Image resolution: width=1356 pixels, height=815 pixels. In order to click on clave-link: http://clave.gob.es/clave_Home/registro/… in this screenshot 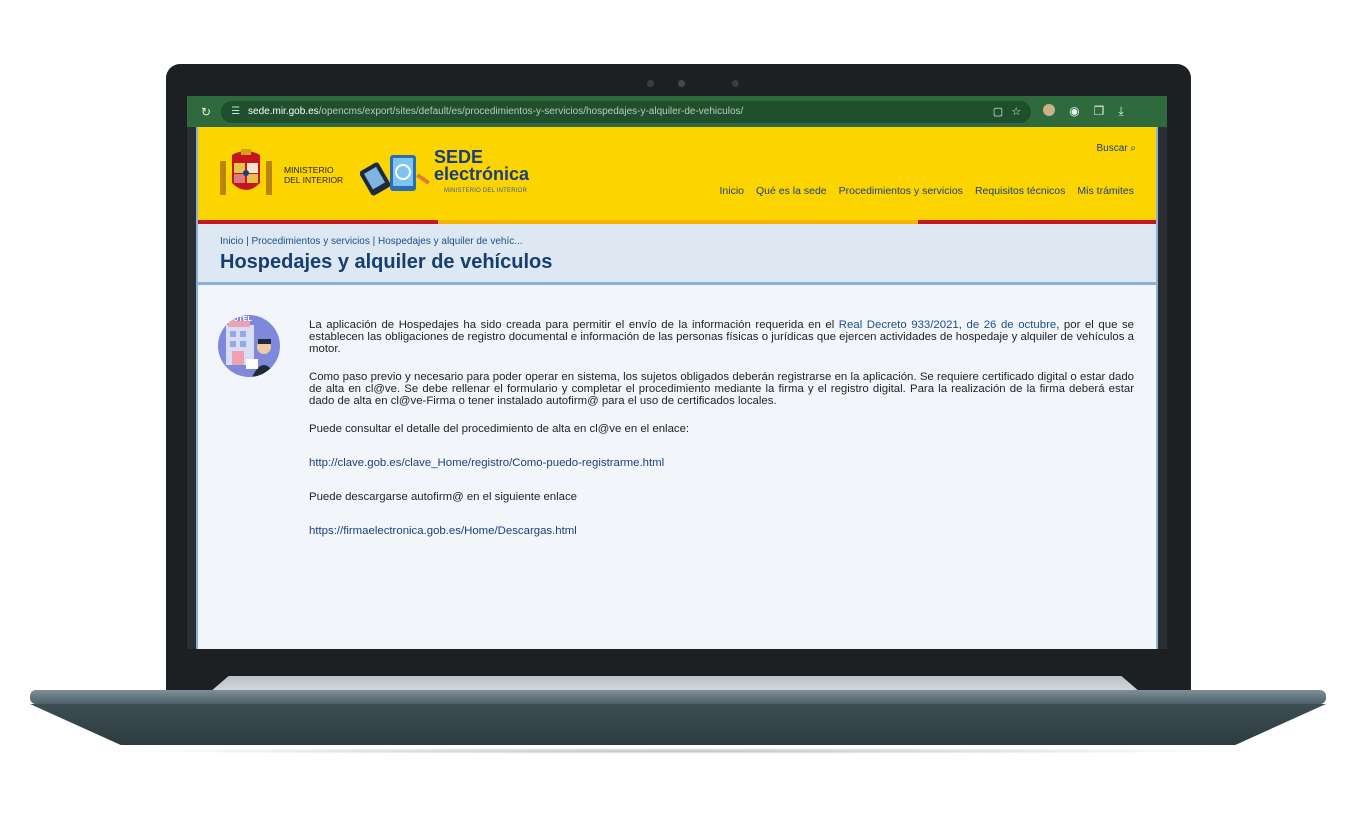, I will do `click(721, 463)`.